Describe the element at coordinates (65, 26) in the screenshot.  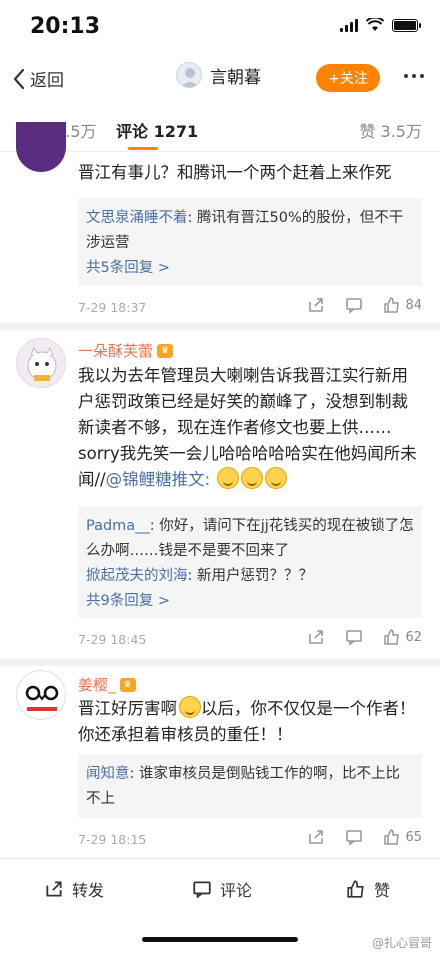
I see `status-time: 20:13` at that location.